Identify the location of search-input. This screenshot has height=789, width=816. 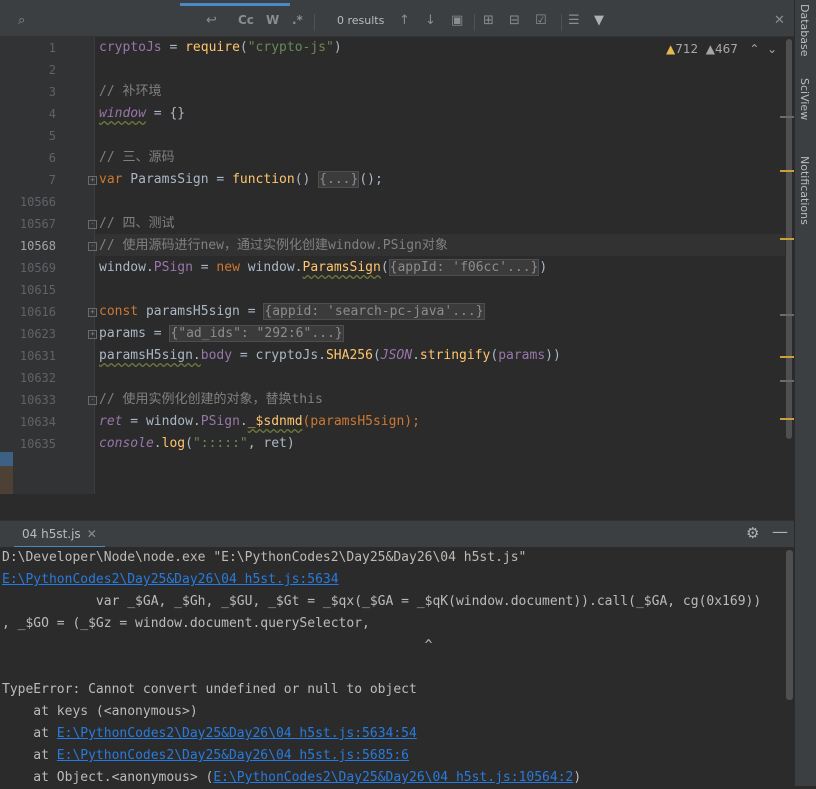
(117, 23).